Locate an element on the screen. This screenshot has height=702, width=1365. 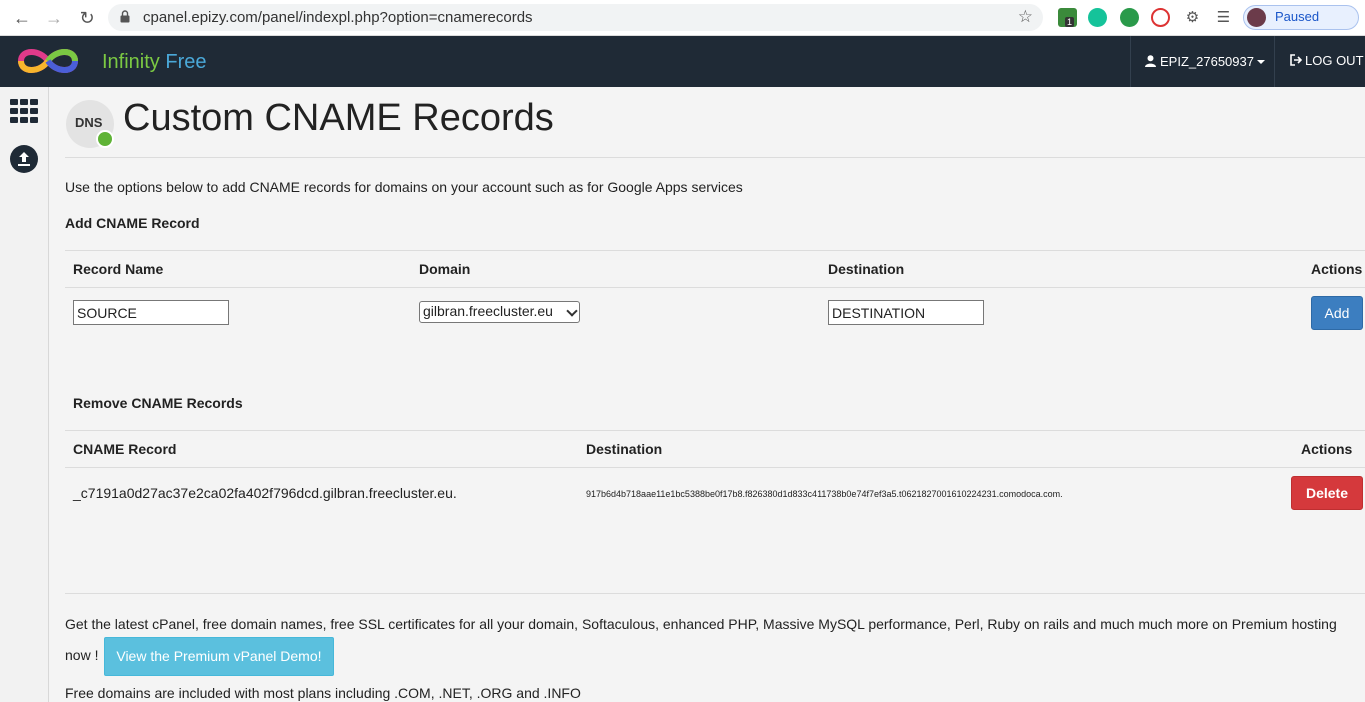
domain-select-value: gilbran.freecluster.eu is located at coordinates (488, 311).